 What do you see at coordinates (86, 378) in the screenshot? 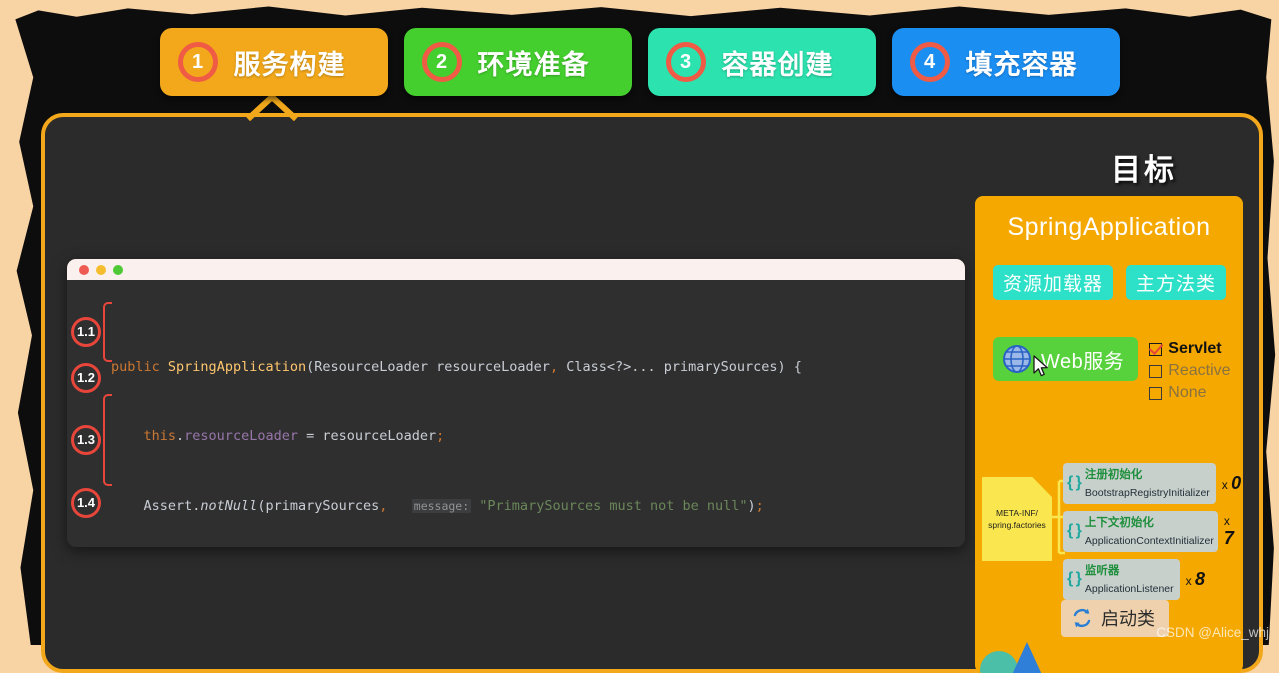
I see `step-marker-1-2: 1.2` at bounding box center [86, 378].